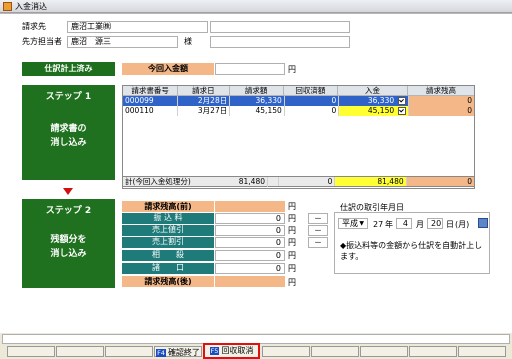 This screenshot has width=512, height=359. What do you see at coordinates (188, 41) in the screenshot?
I see `honorific-label: 様` at bounding box center [188, 41].